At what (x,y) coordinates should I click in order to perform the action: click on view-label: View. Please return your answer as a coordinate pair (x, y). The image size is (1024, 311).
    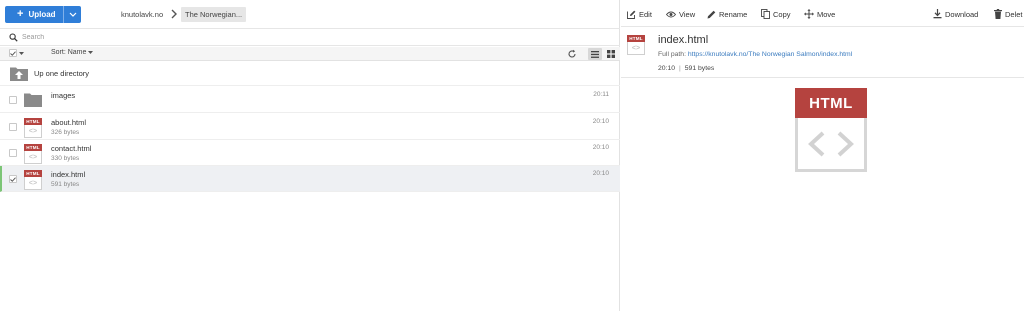
    Looking at the image, I should click on (687, 14).